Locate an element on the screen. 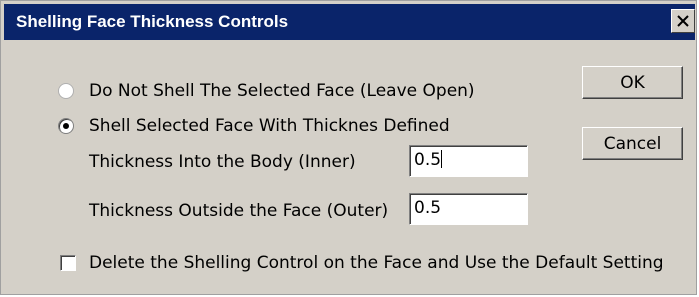  shell-with-thickness-radio is located at coordinates (66, 126).